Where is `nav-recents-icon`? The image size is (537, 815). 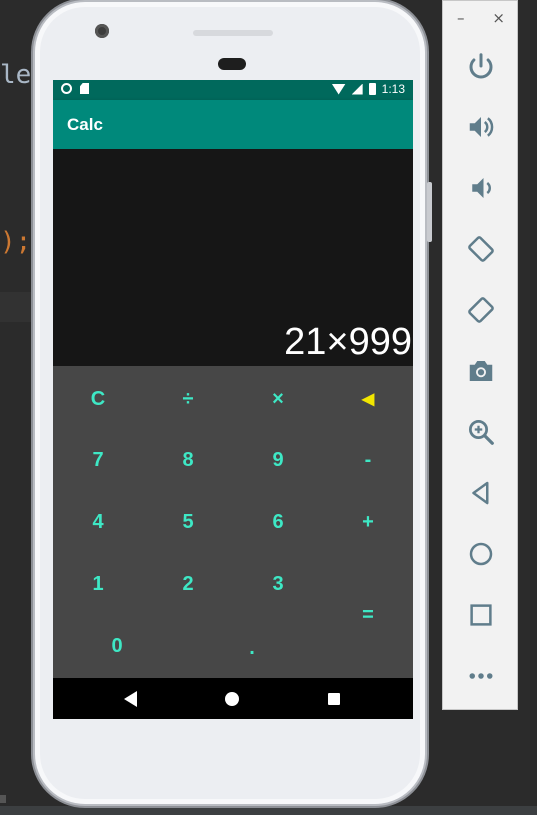 nav-recents-icon is located at coordinates (334, 699).